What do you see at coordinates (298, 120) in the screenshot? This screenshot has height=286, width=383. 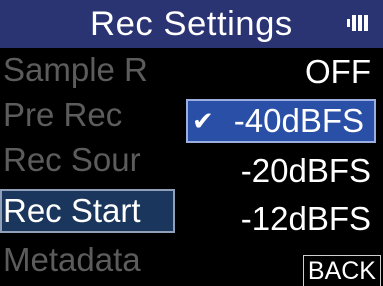 I see `option-label: -40dBFS` at bounding box center [298, 120].